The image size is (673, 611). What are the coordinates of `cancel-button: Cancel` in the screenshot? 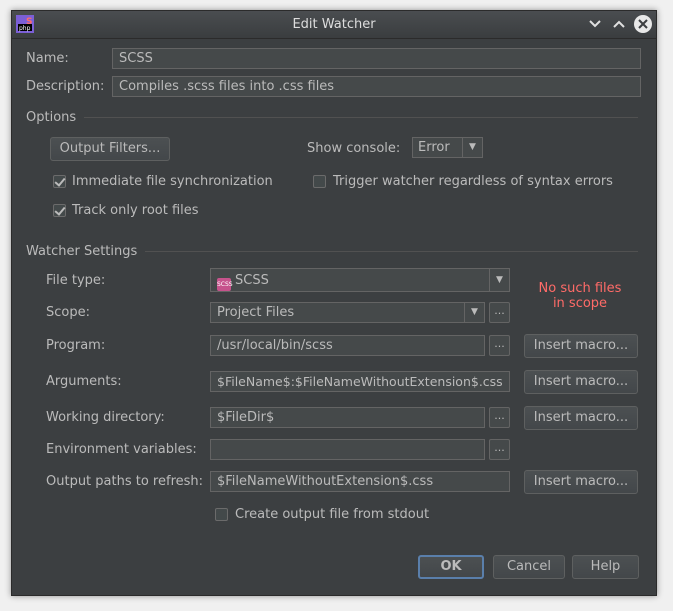 It's located at (529, 567).